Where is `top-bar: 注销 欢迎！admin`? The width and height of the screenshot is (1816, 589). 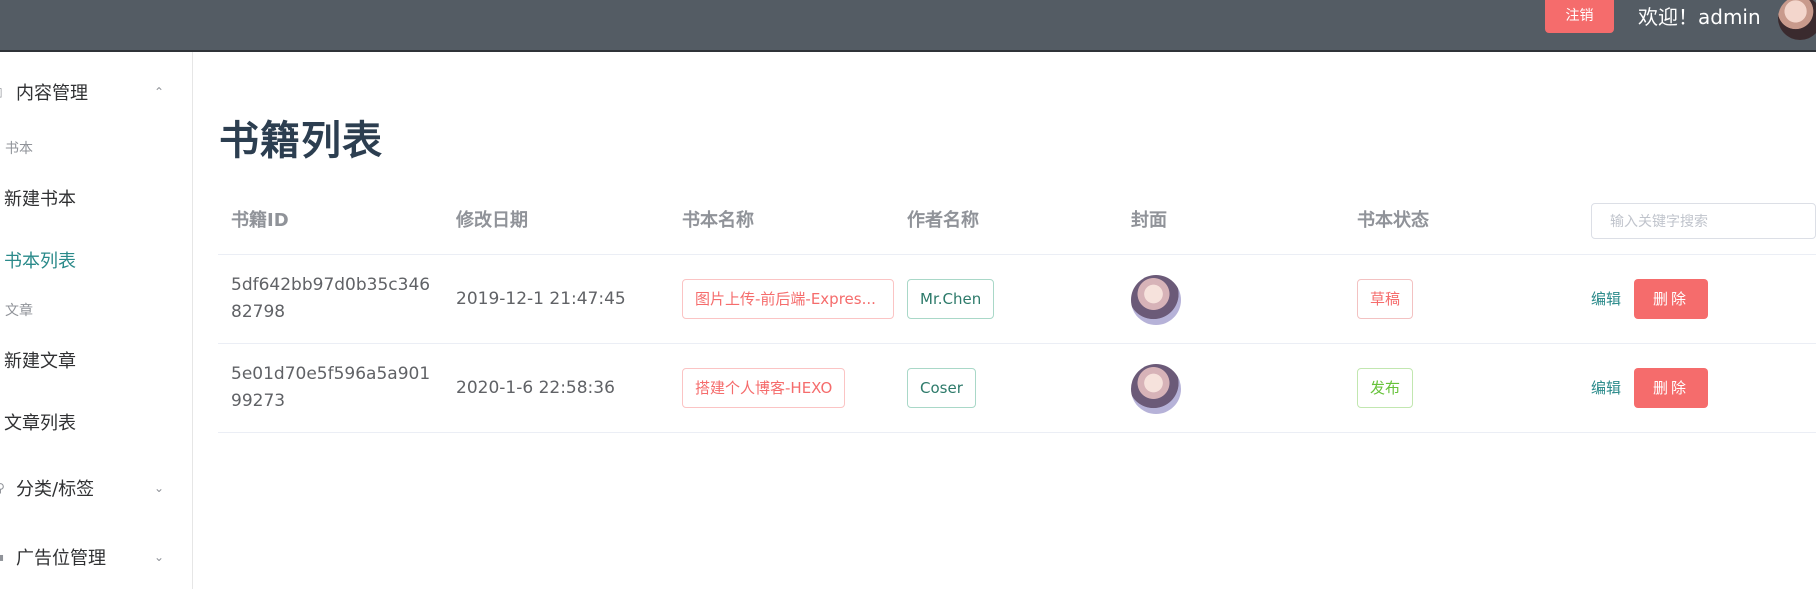
top-bar: 注销 欢迎！admin is located at coordinates (908, 26).